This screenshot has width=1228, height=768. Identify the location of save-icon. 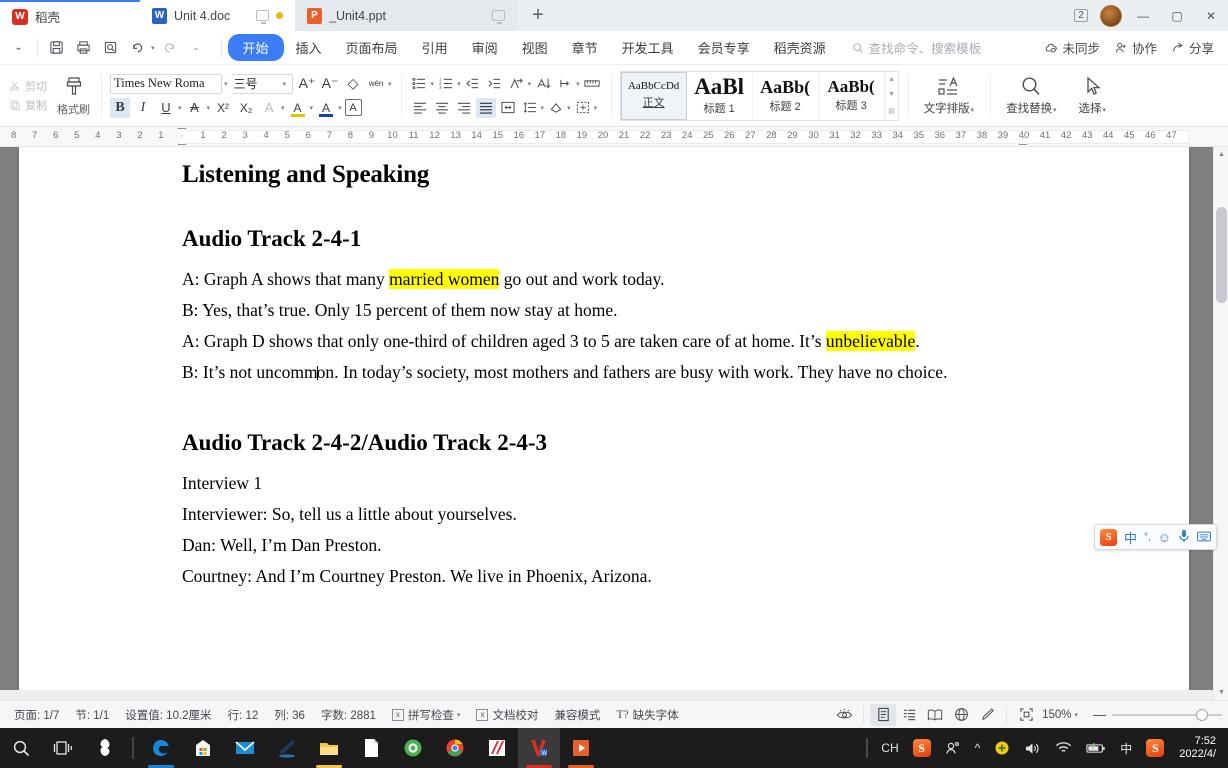
(56, 47).